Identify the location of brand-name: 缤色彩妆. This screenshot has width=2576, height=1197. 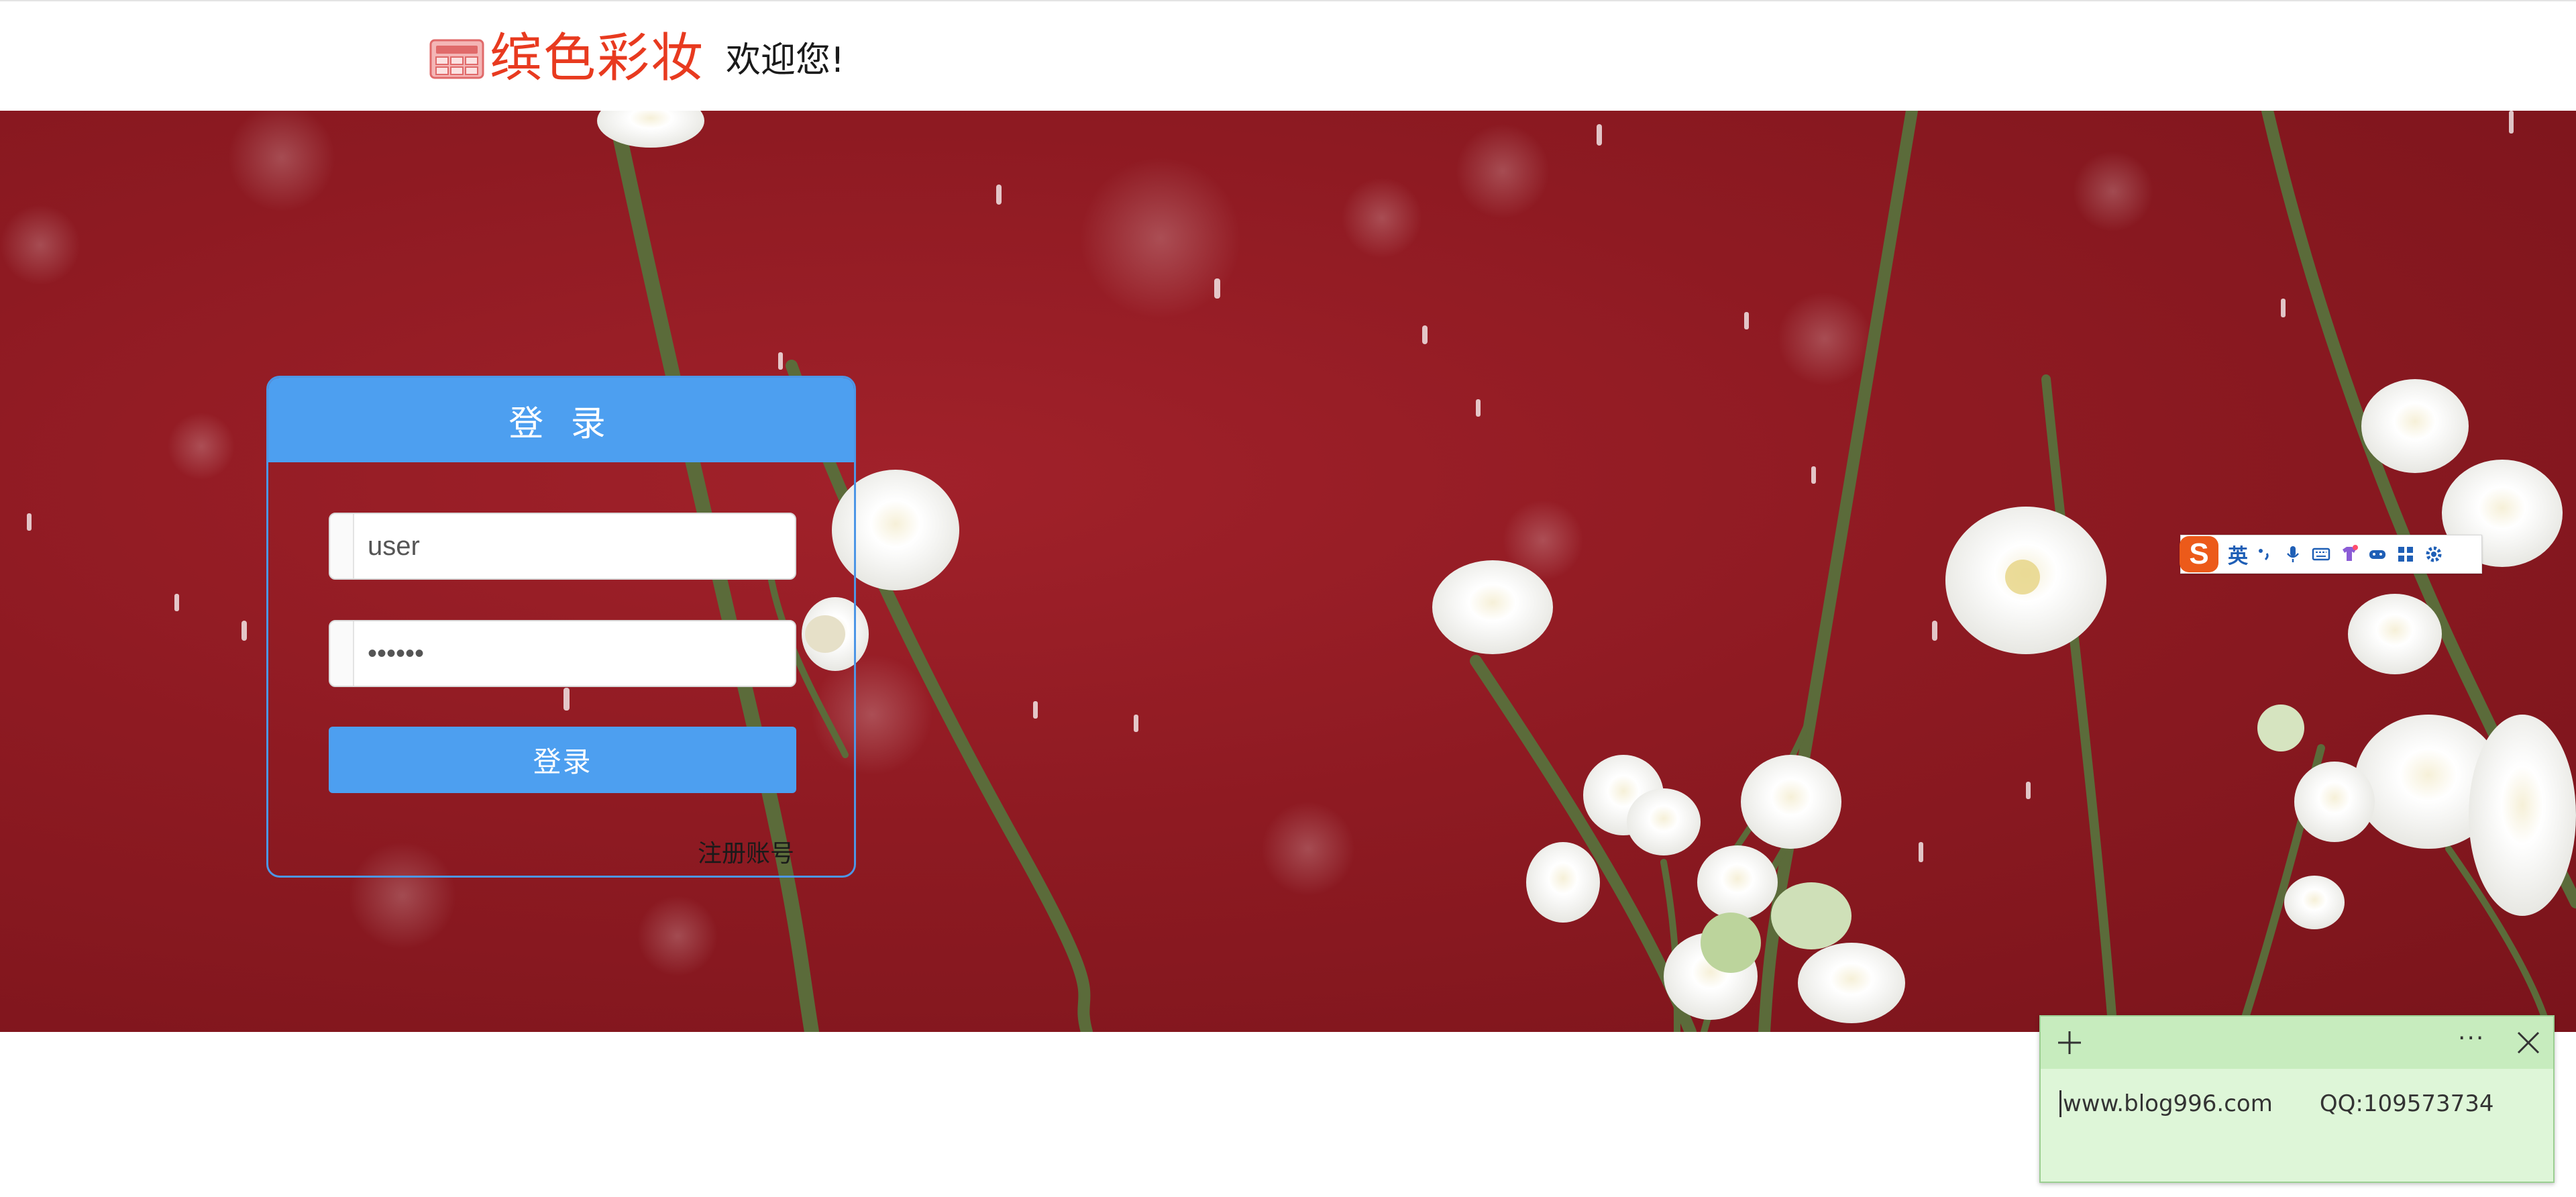
(597, 58).